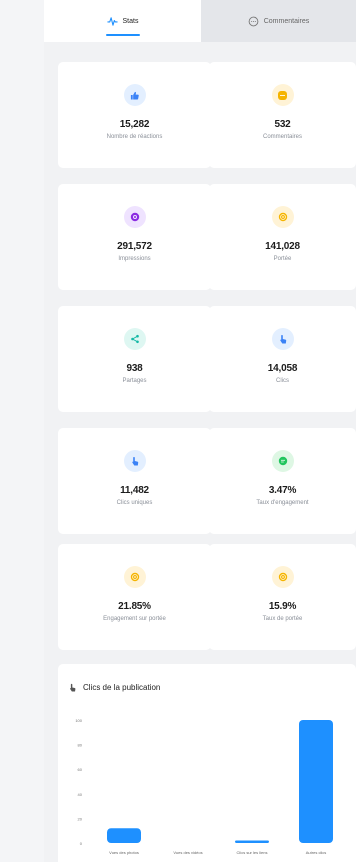  What do you see at coordinates (252, 852) in the screenshot?
I see `x-tick-label: Clics sur les liens` at bounding box center [252, 852].